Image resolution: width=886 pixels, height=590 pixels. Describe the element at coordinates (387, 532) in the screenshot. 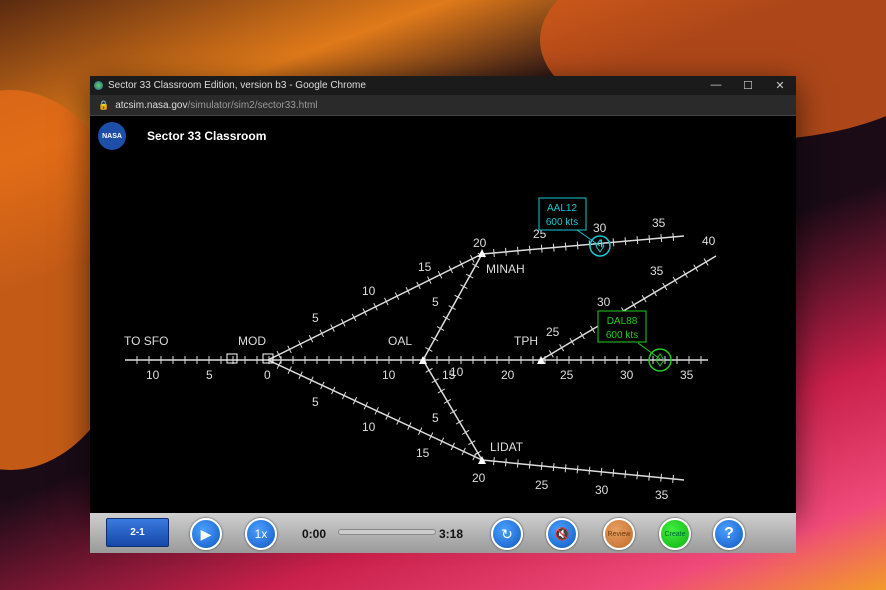

I see `time-slider` at that location.